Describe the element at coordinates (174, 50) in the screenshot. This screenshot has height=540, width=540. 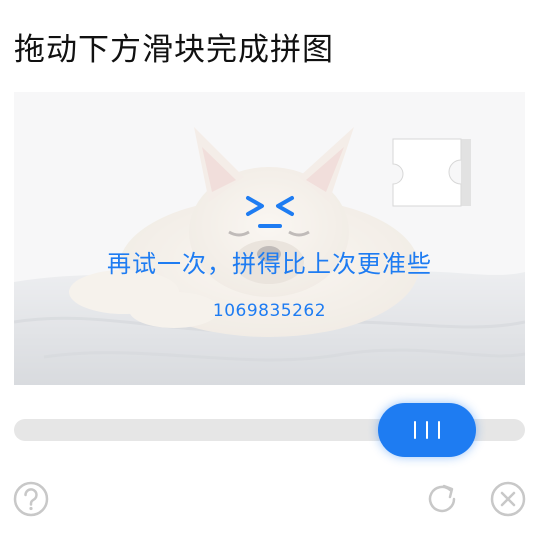
I see `captcha-title: 拖动下方滑块完成拼图` at that location.